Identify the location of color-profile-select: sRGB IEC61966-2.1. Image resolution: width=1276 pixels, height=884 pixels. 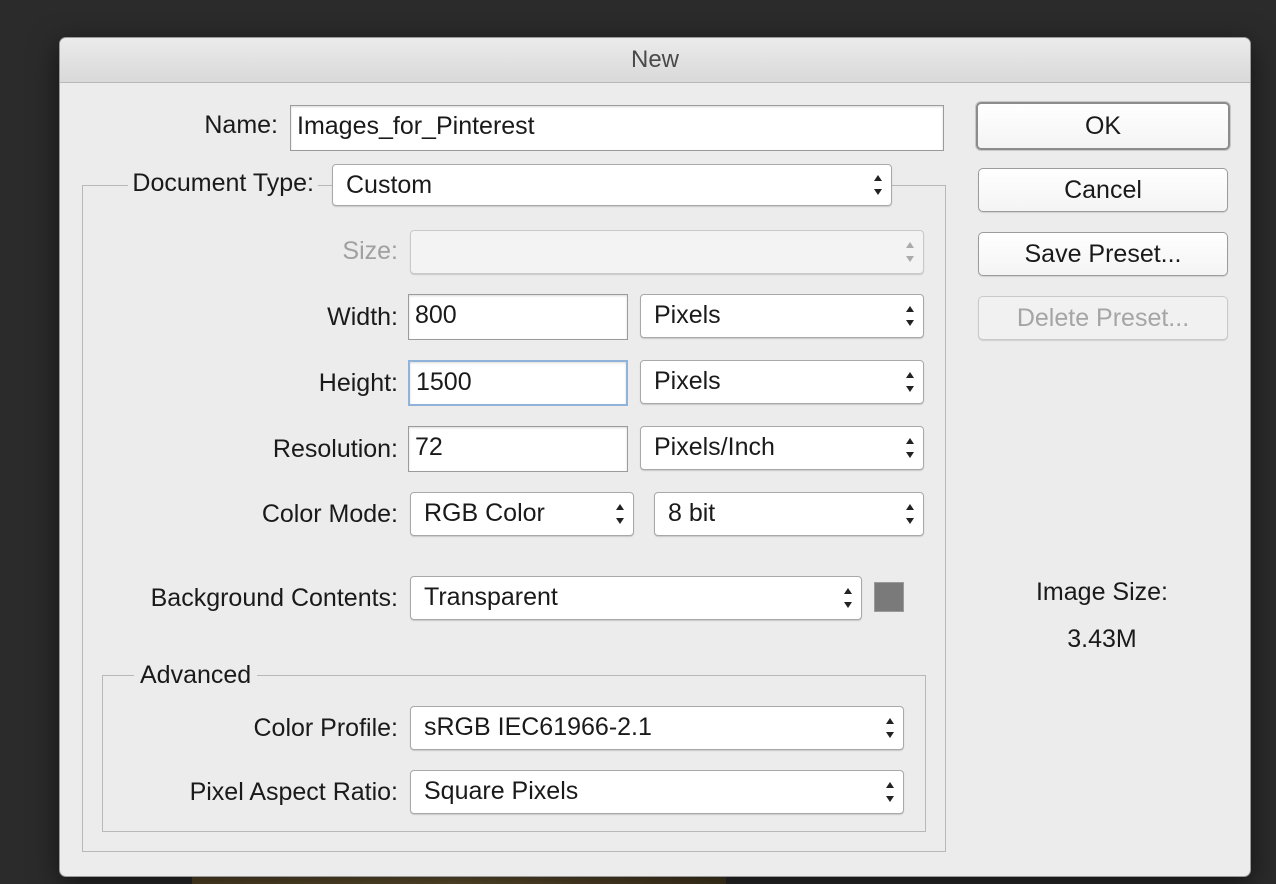
(657, 728).